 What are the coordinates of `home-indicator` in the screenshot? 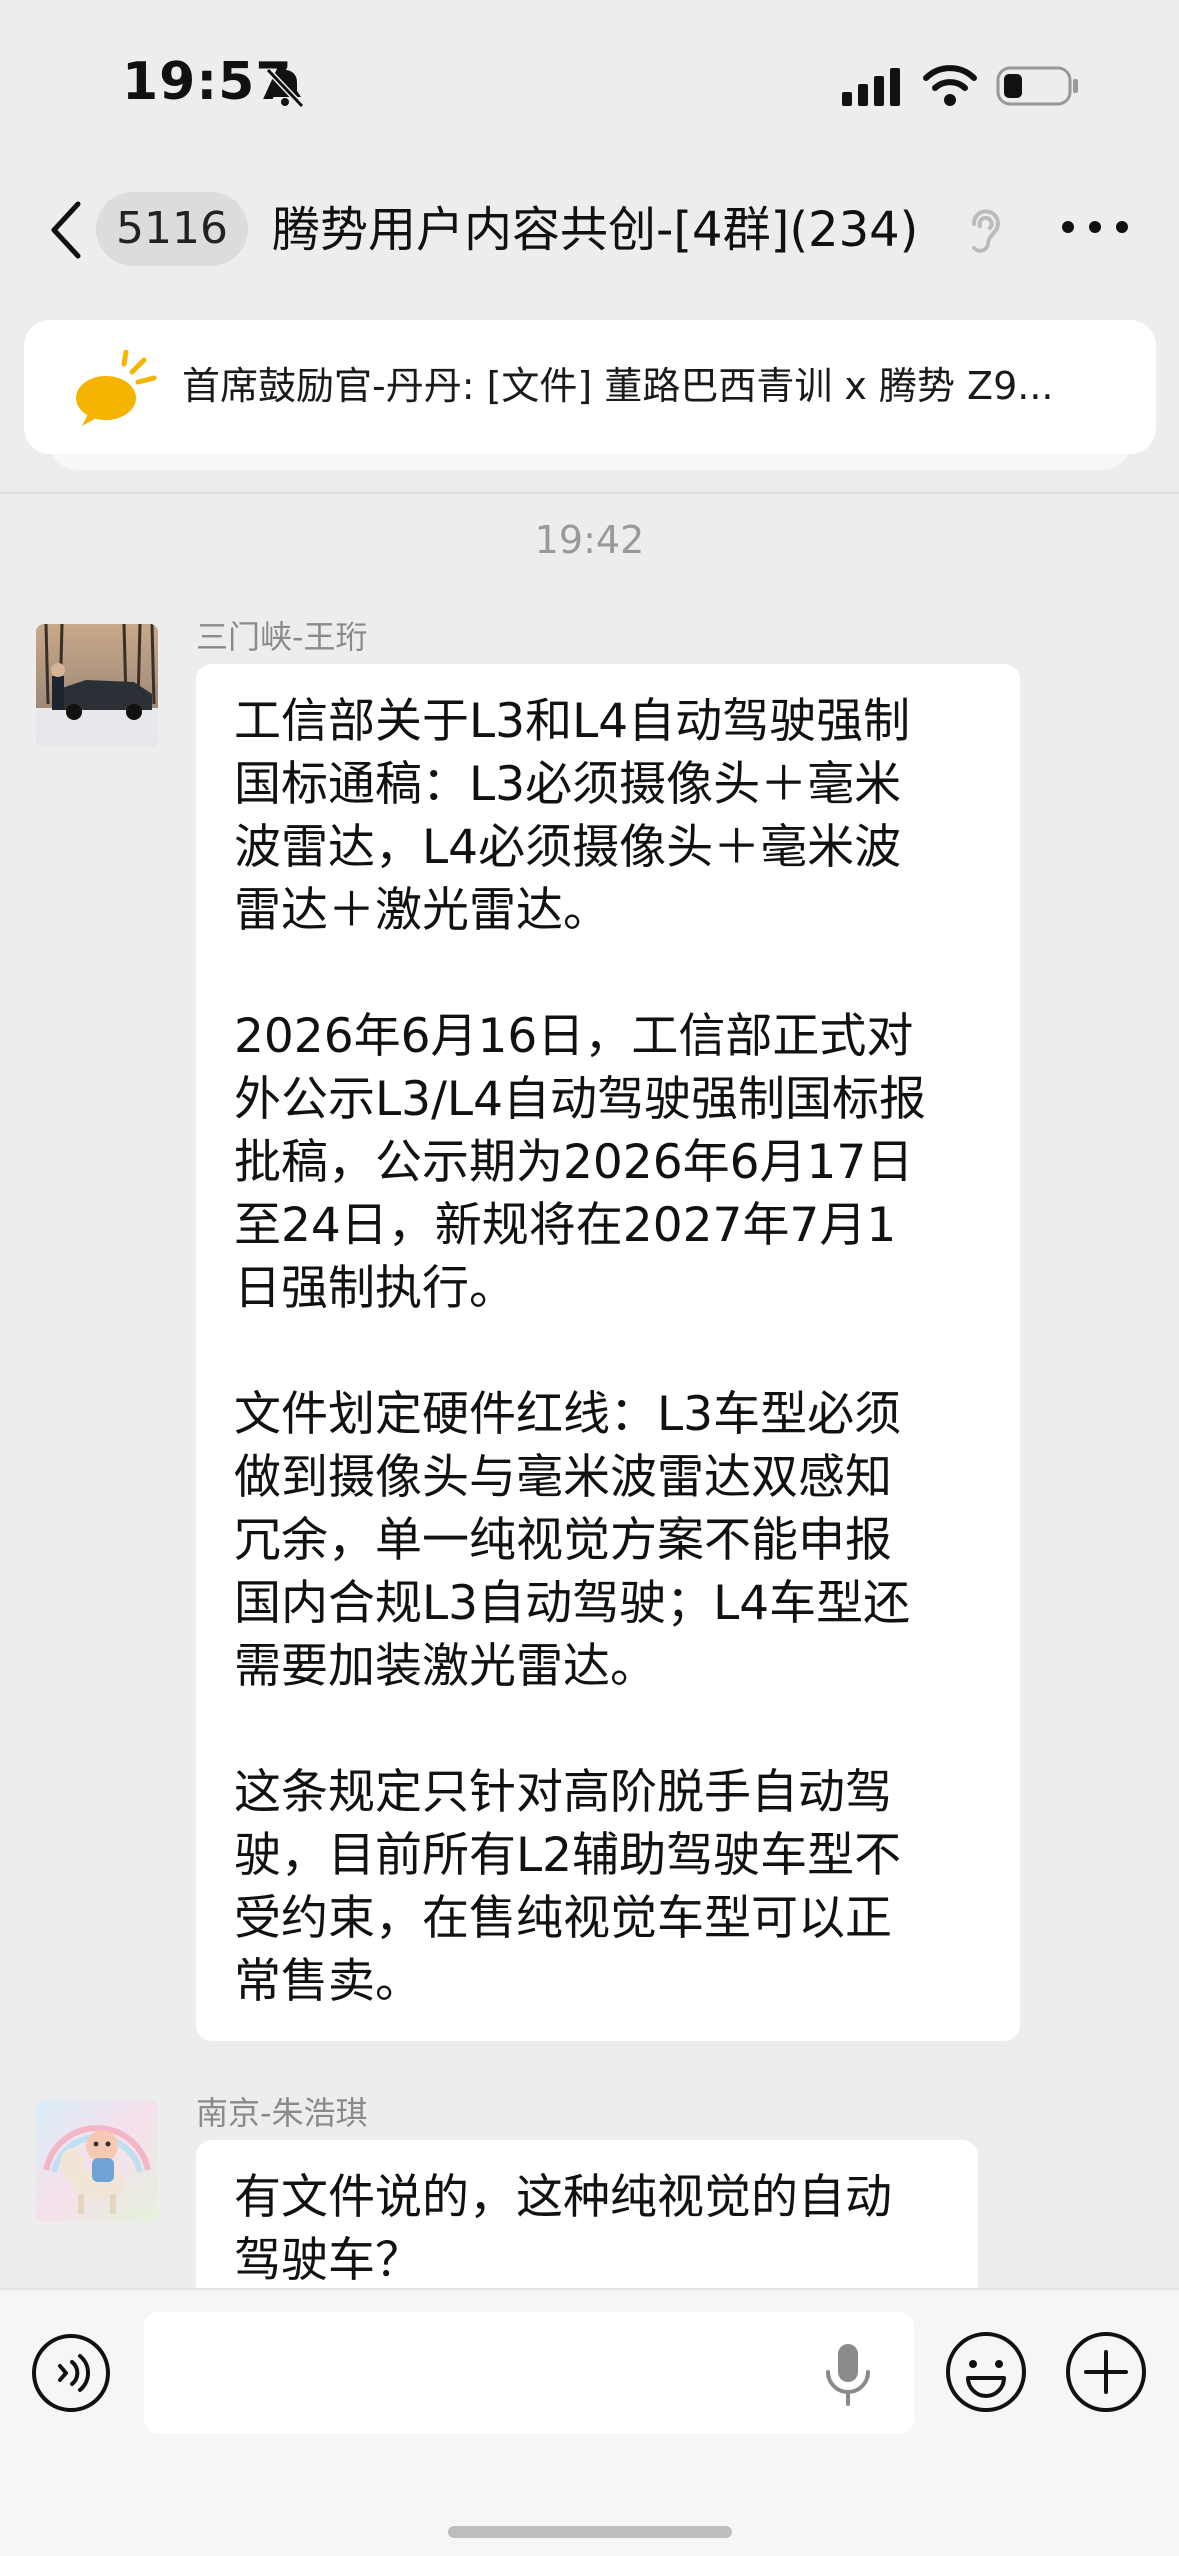 It's located at (590, 2532).